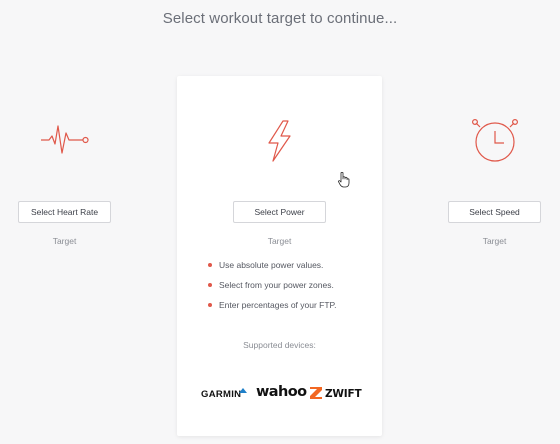 This screenshot has height=444, width=560. What do you see at coordinates (494, 241) in the screenshot?
I see `speed-target-label: Target` at bounding box center [494, 241].